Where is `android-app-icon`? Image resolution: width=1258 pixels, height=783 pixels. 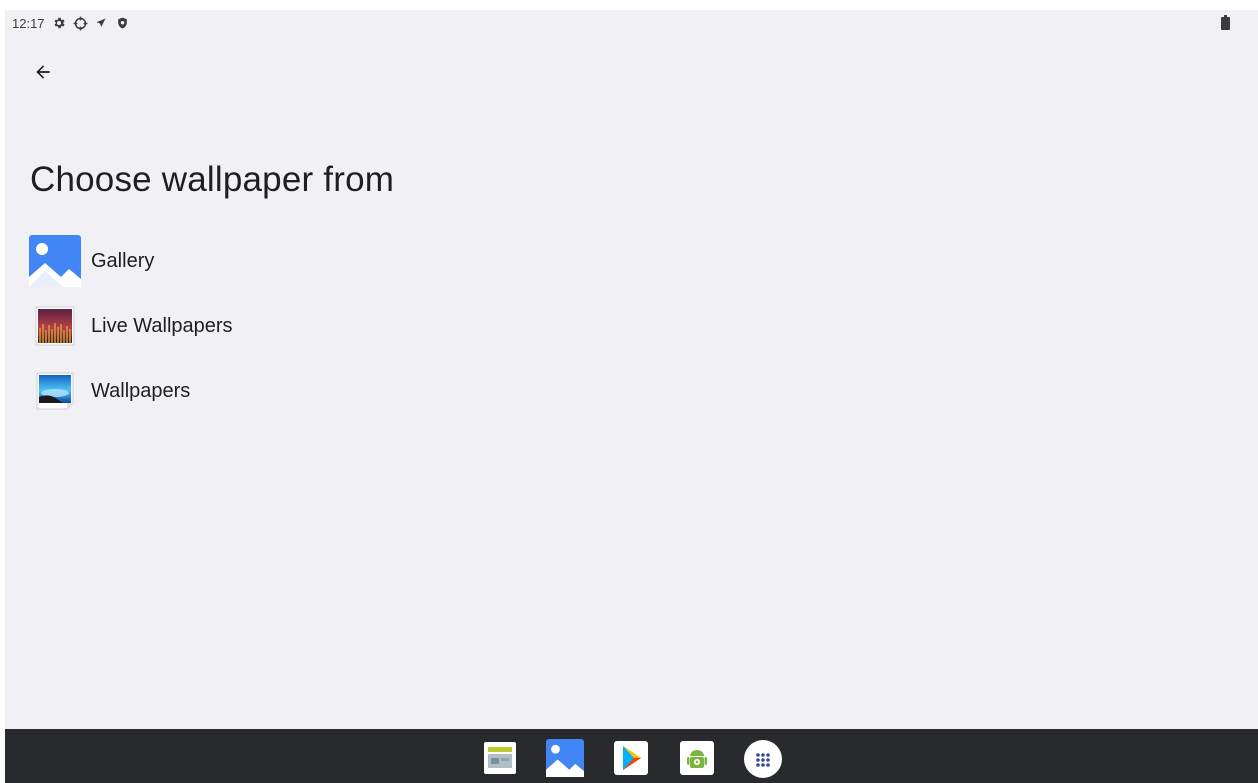
android-app-icon is located at coordinates (697, 758).